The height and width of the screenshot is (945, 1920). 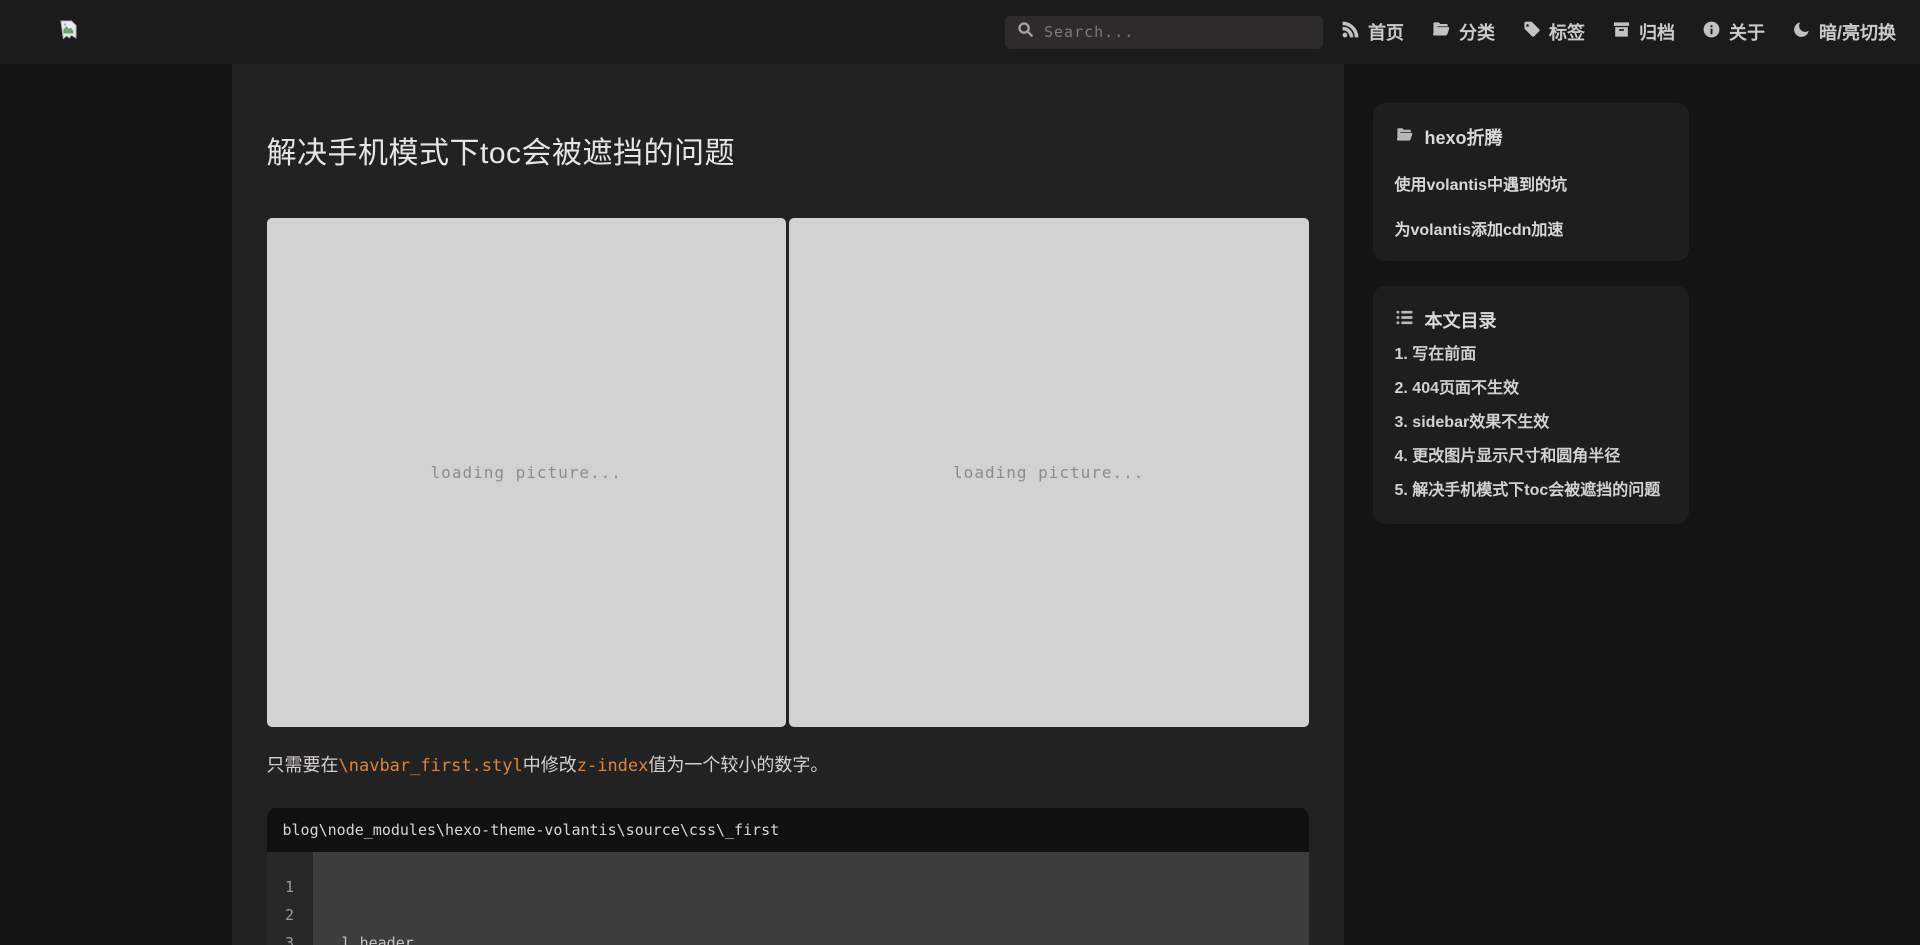 I want to click on site-logo, so click(x=68, y=32).